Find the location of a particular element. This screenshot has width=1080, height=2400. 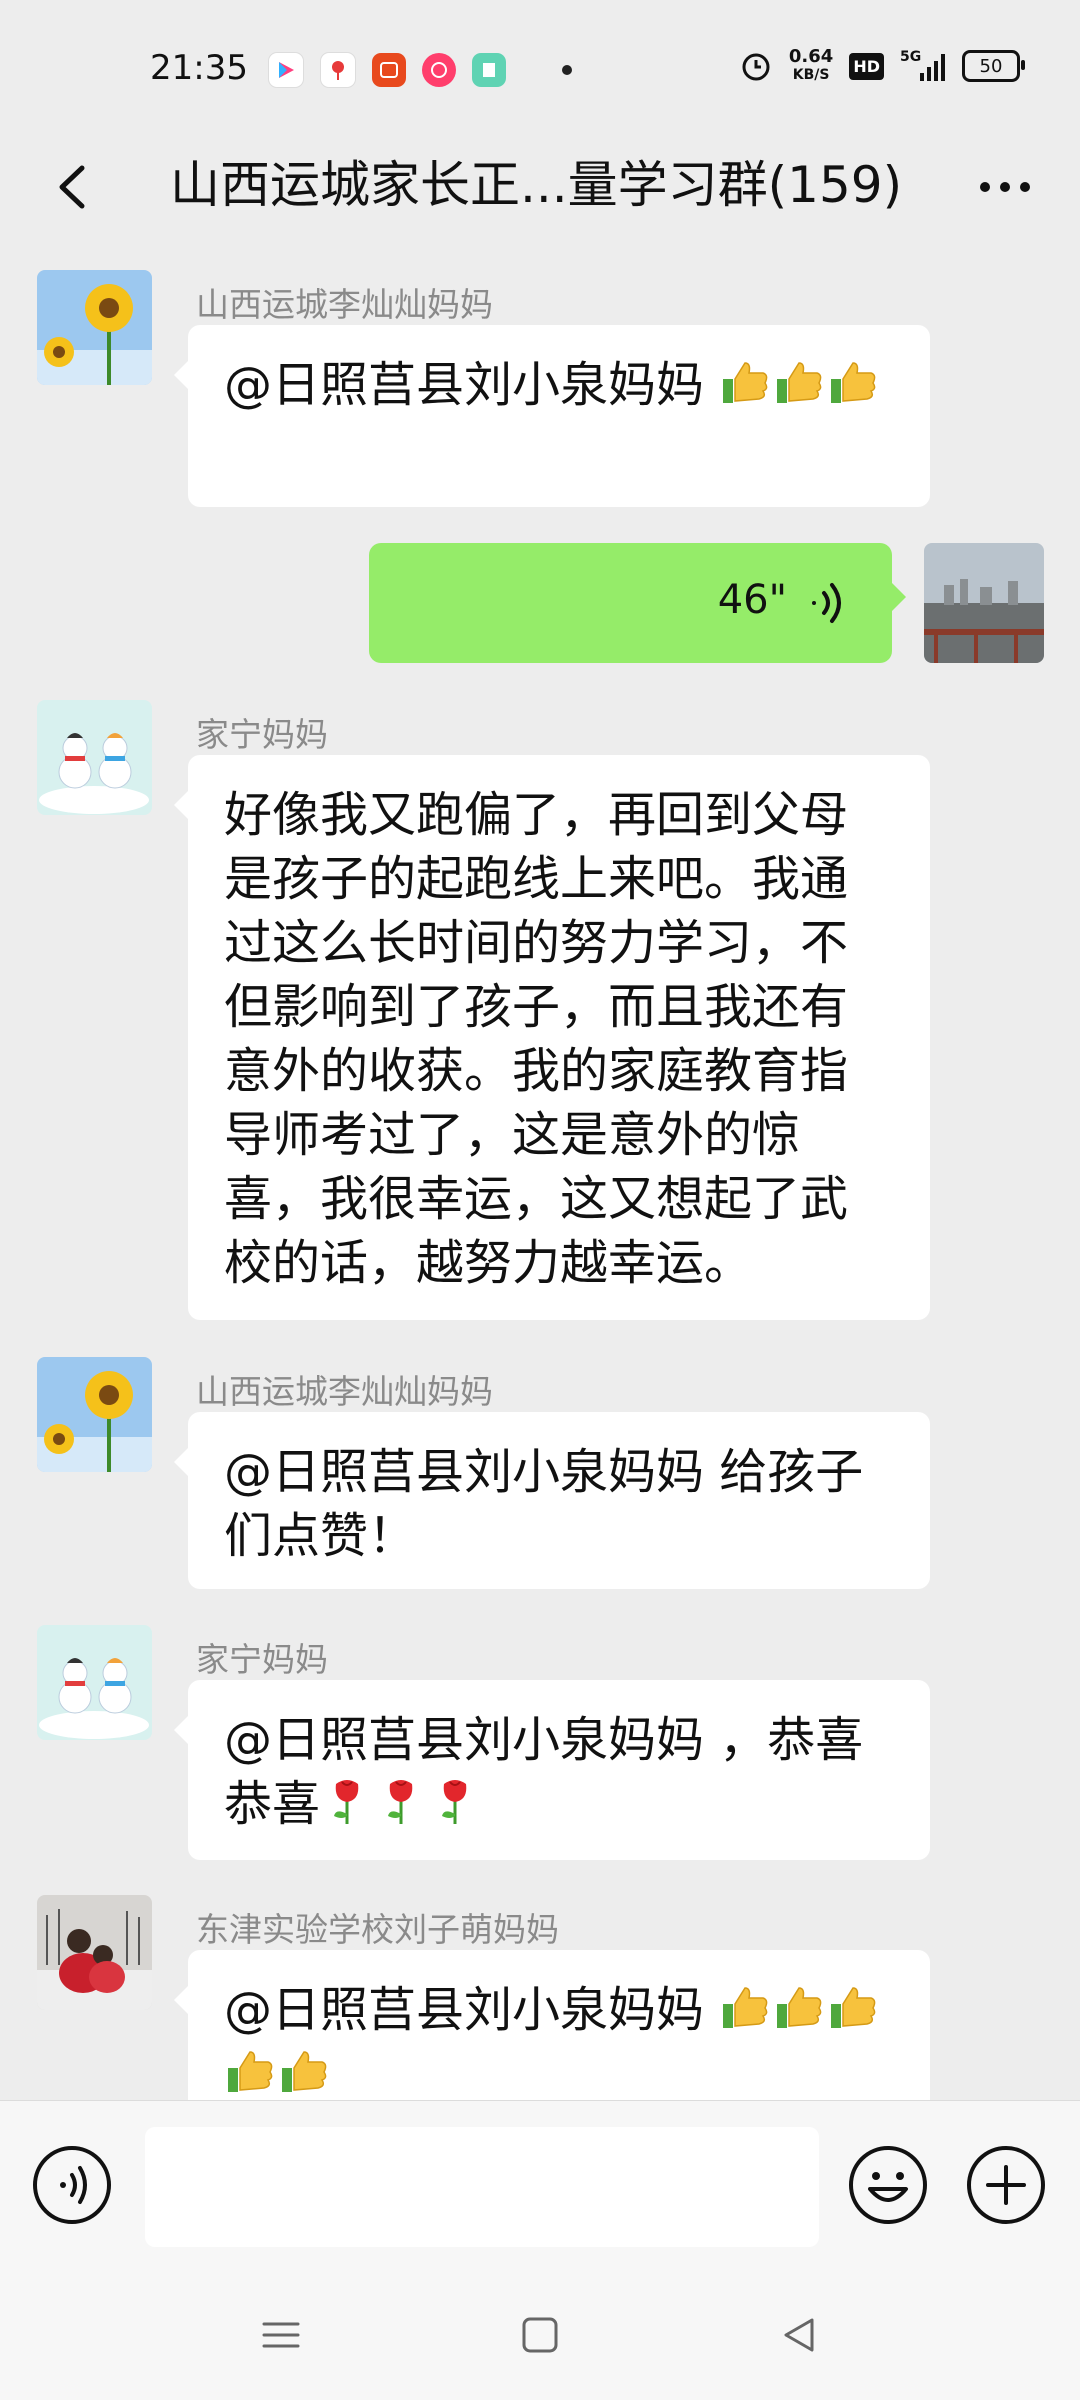

message-bubble: @日照莒县刘小泉妈妈 给孩子们点赞！ is located at coordinates (552, 1500).